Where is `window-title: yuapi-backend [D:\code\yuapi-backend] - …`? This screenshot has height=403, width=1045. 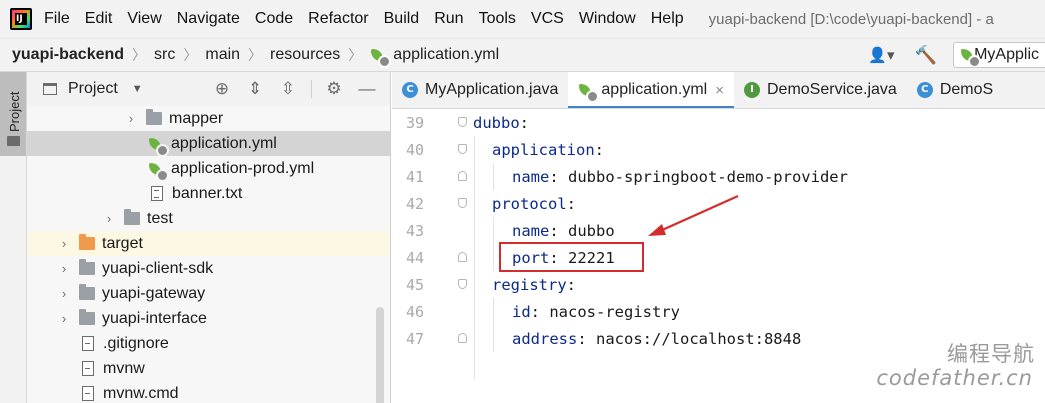 window-title: yuapi-backend [D:\code\yuapi-backend] - … is located at coordinates (851, 19).